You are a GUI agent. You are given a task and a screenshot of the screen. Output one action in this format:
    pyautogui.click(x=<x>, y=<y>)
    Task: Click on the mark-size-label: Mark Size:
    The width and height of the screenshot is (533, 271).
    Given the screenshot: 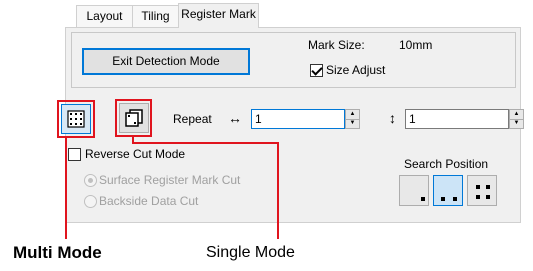 What is the action you would take?
    pyautogui.click(x=336, y=45)
    